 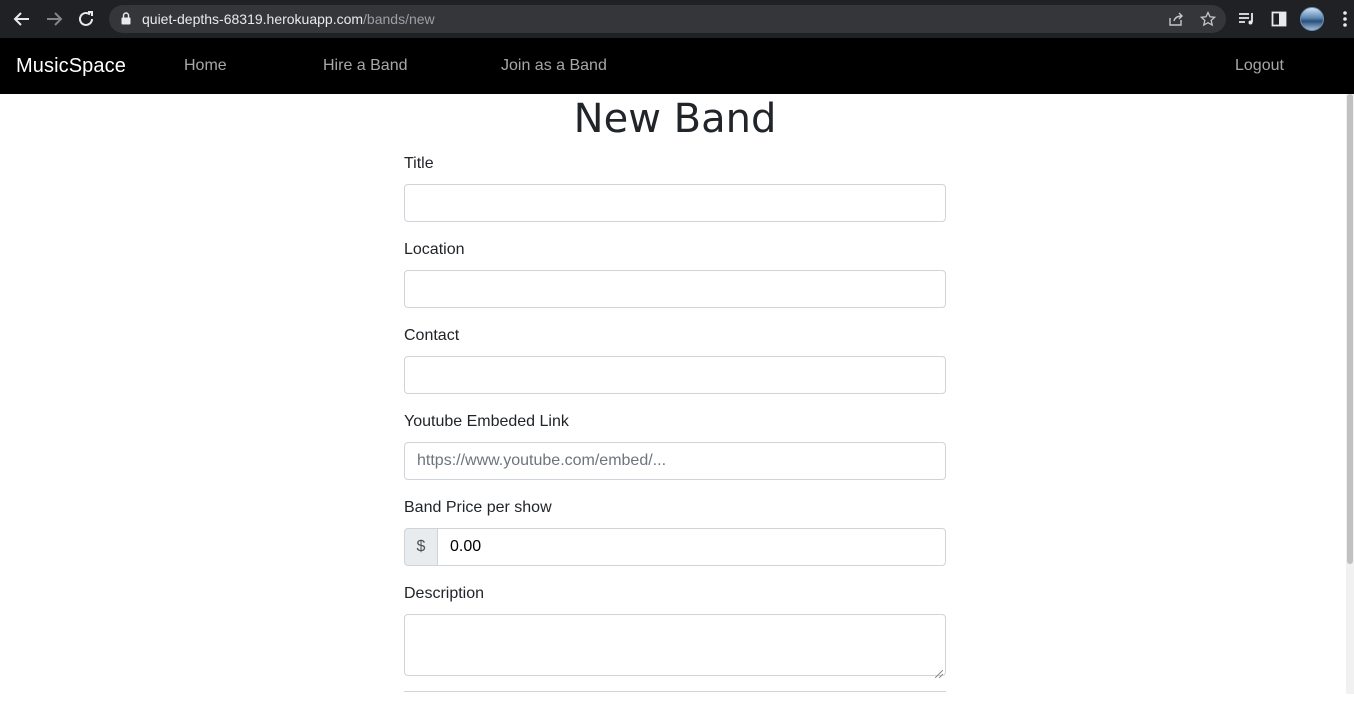 I want to click on description-textarea, so click(x=675, y=646).